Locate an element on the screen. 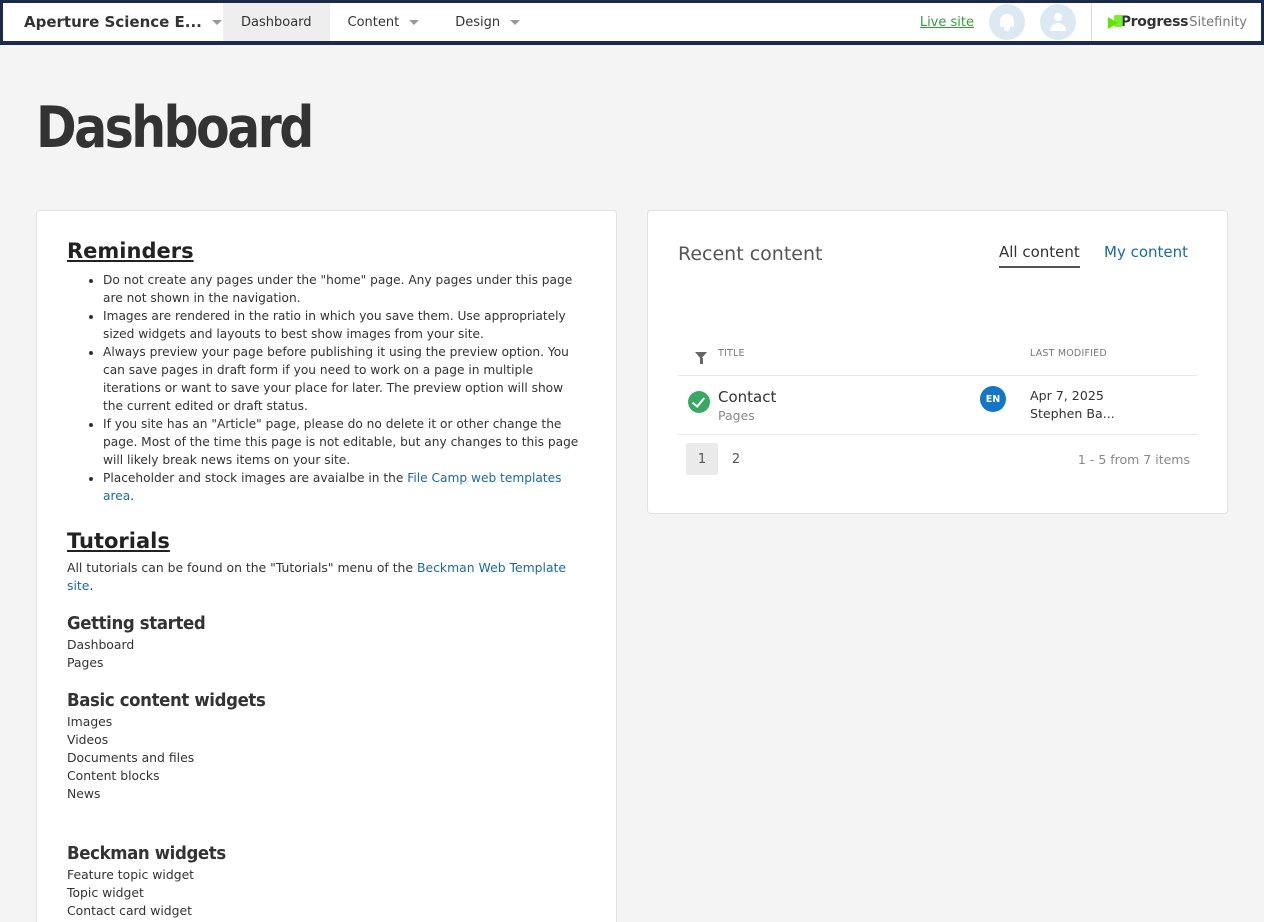 This screenshot has width=1264, height=922. list-item-suffix: . is located at coordinates (132, 496).